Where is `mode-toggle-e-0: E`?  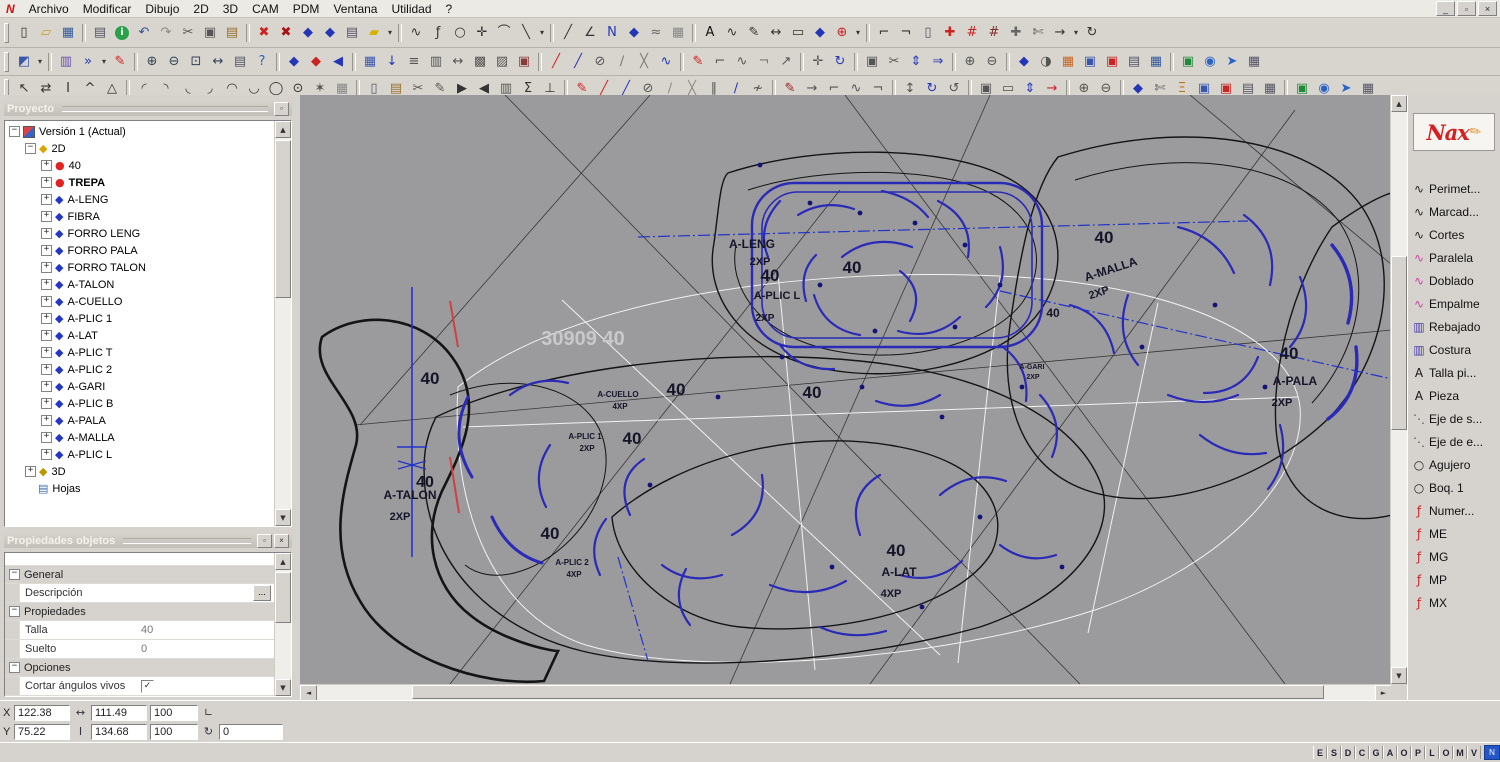 mode-toggle-e-0: E is located at coordinates (1320, 752).